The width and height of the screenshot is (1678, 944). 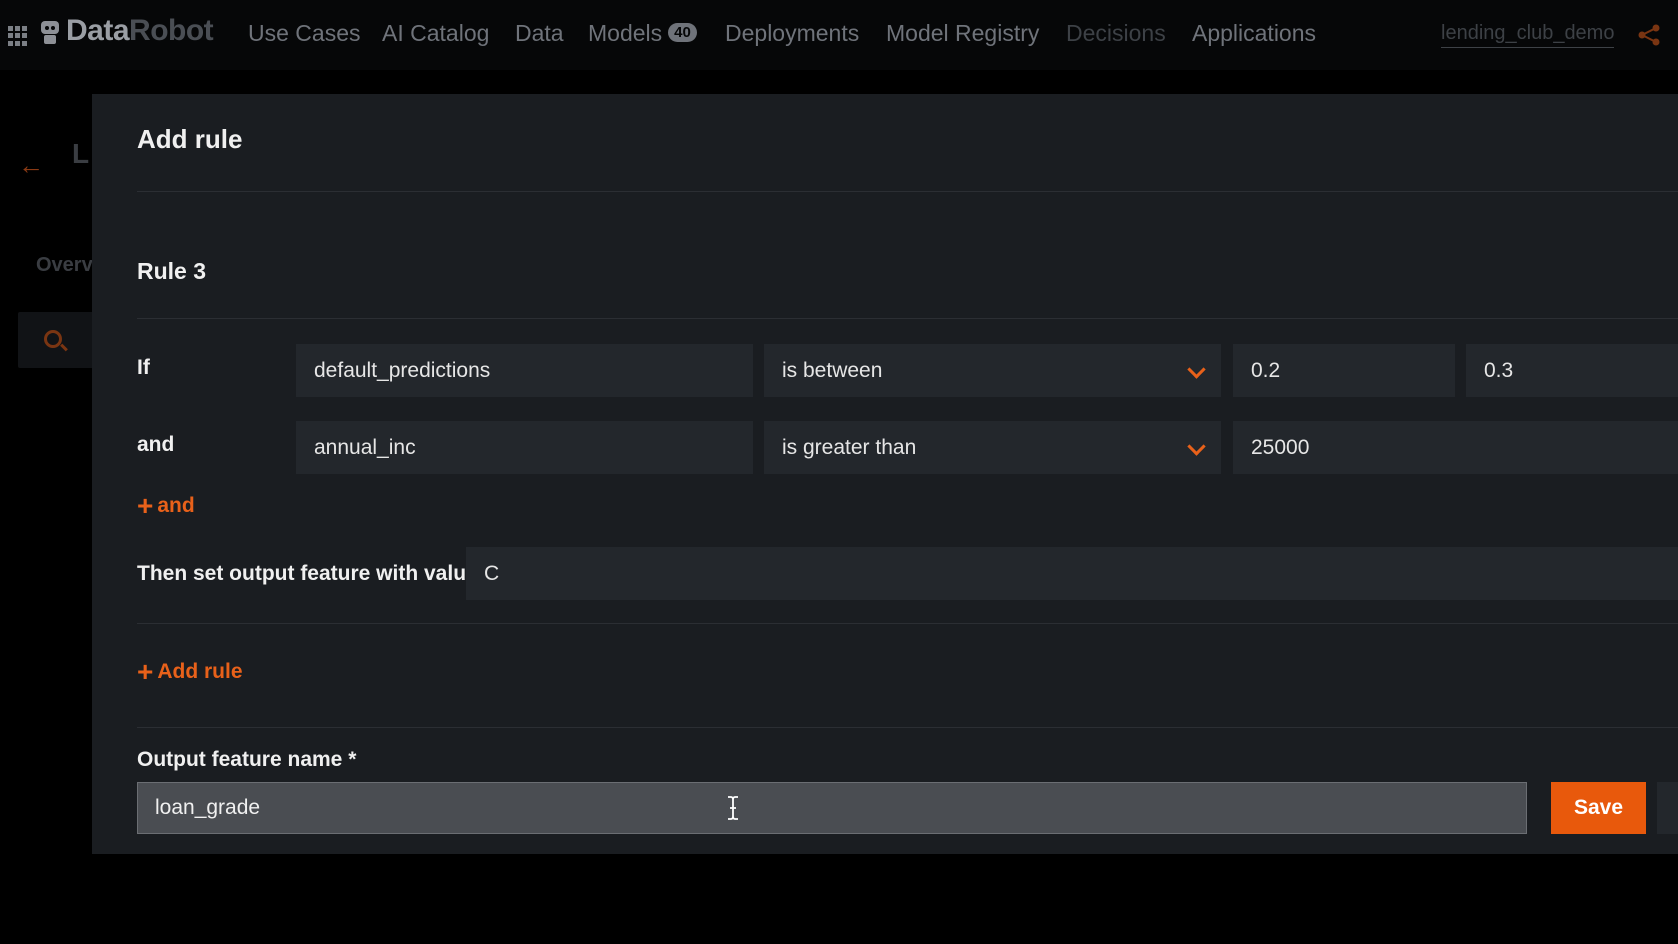 What do you see at coordinates (524, 370) in the screenshot?
I see `feature-select-1: default_predictions` at bounding box center [524, 370].